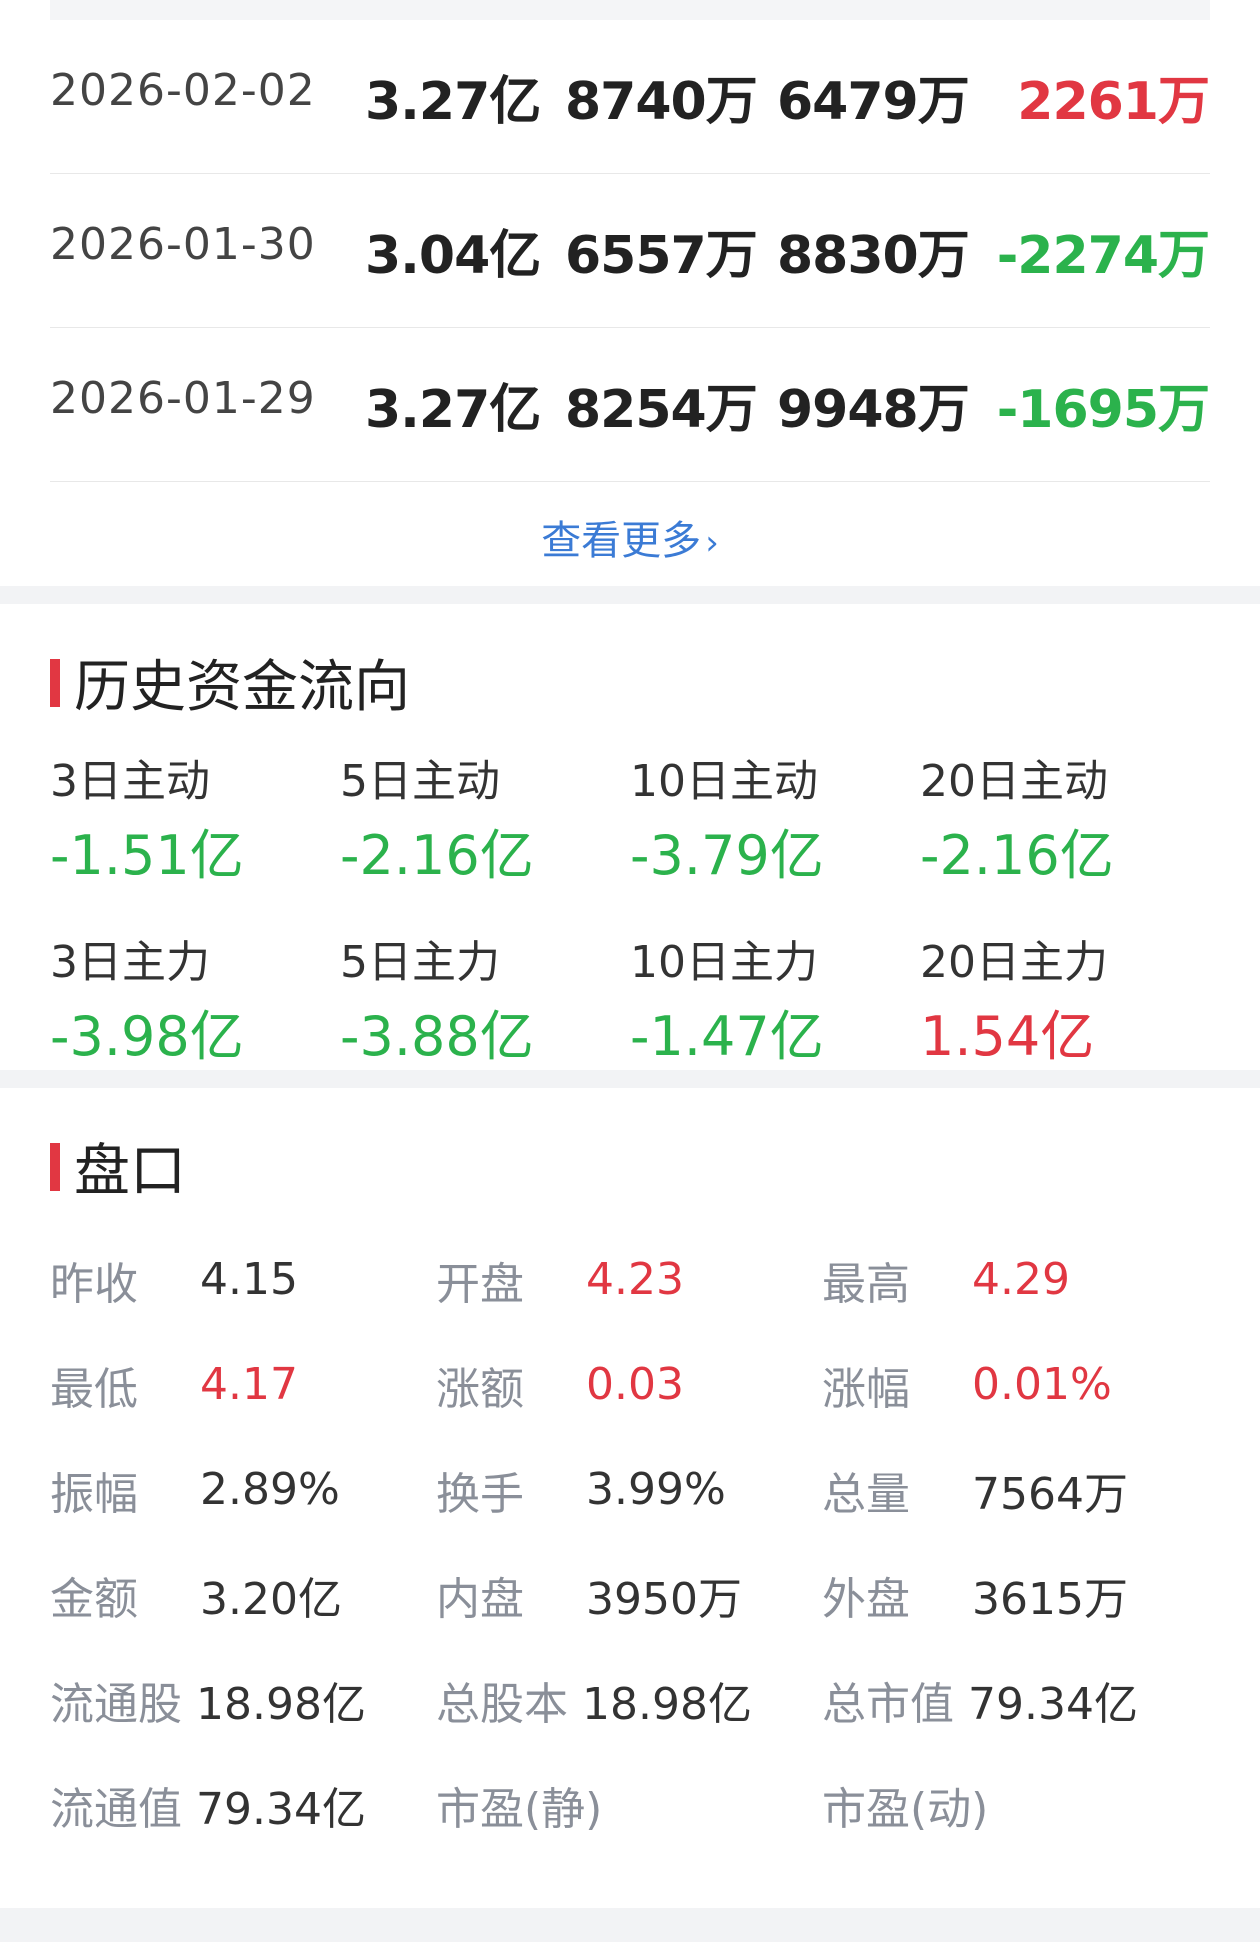 The height and width of the screenshot is (1942, 1260). Describe the element at coordinates (1015, 1804) in the screenshot. I see `pankou-stat: 市盈(动)` at that location.